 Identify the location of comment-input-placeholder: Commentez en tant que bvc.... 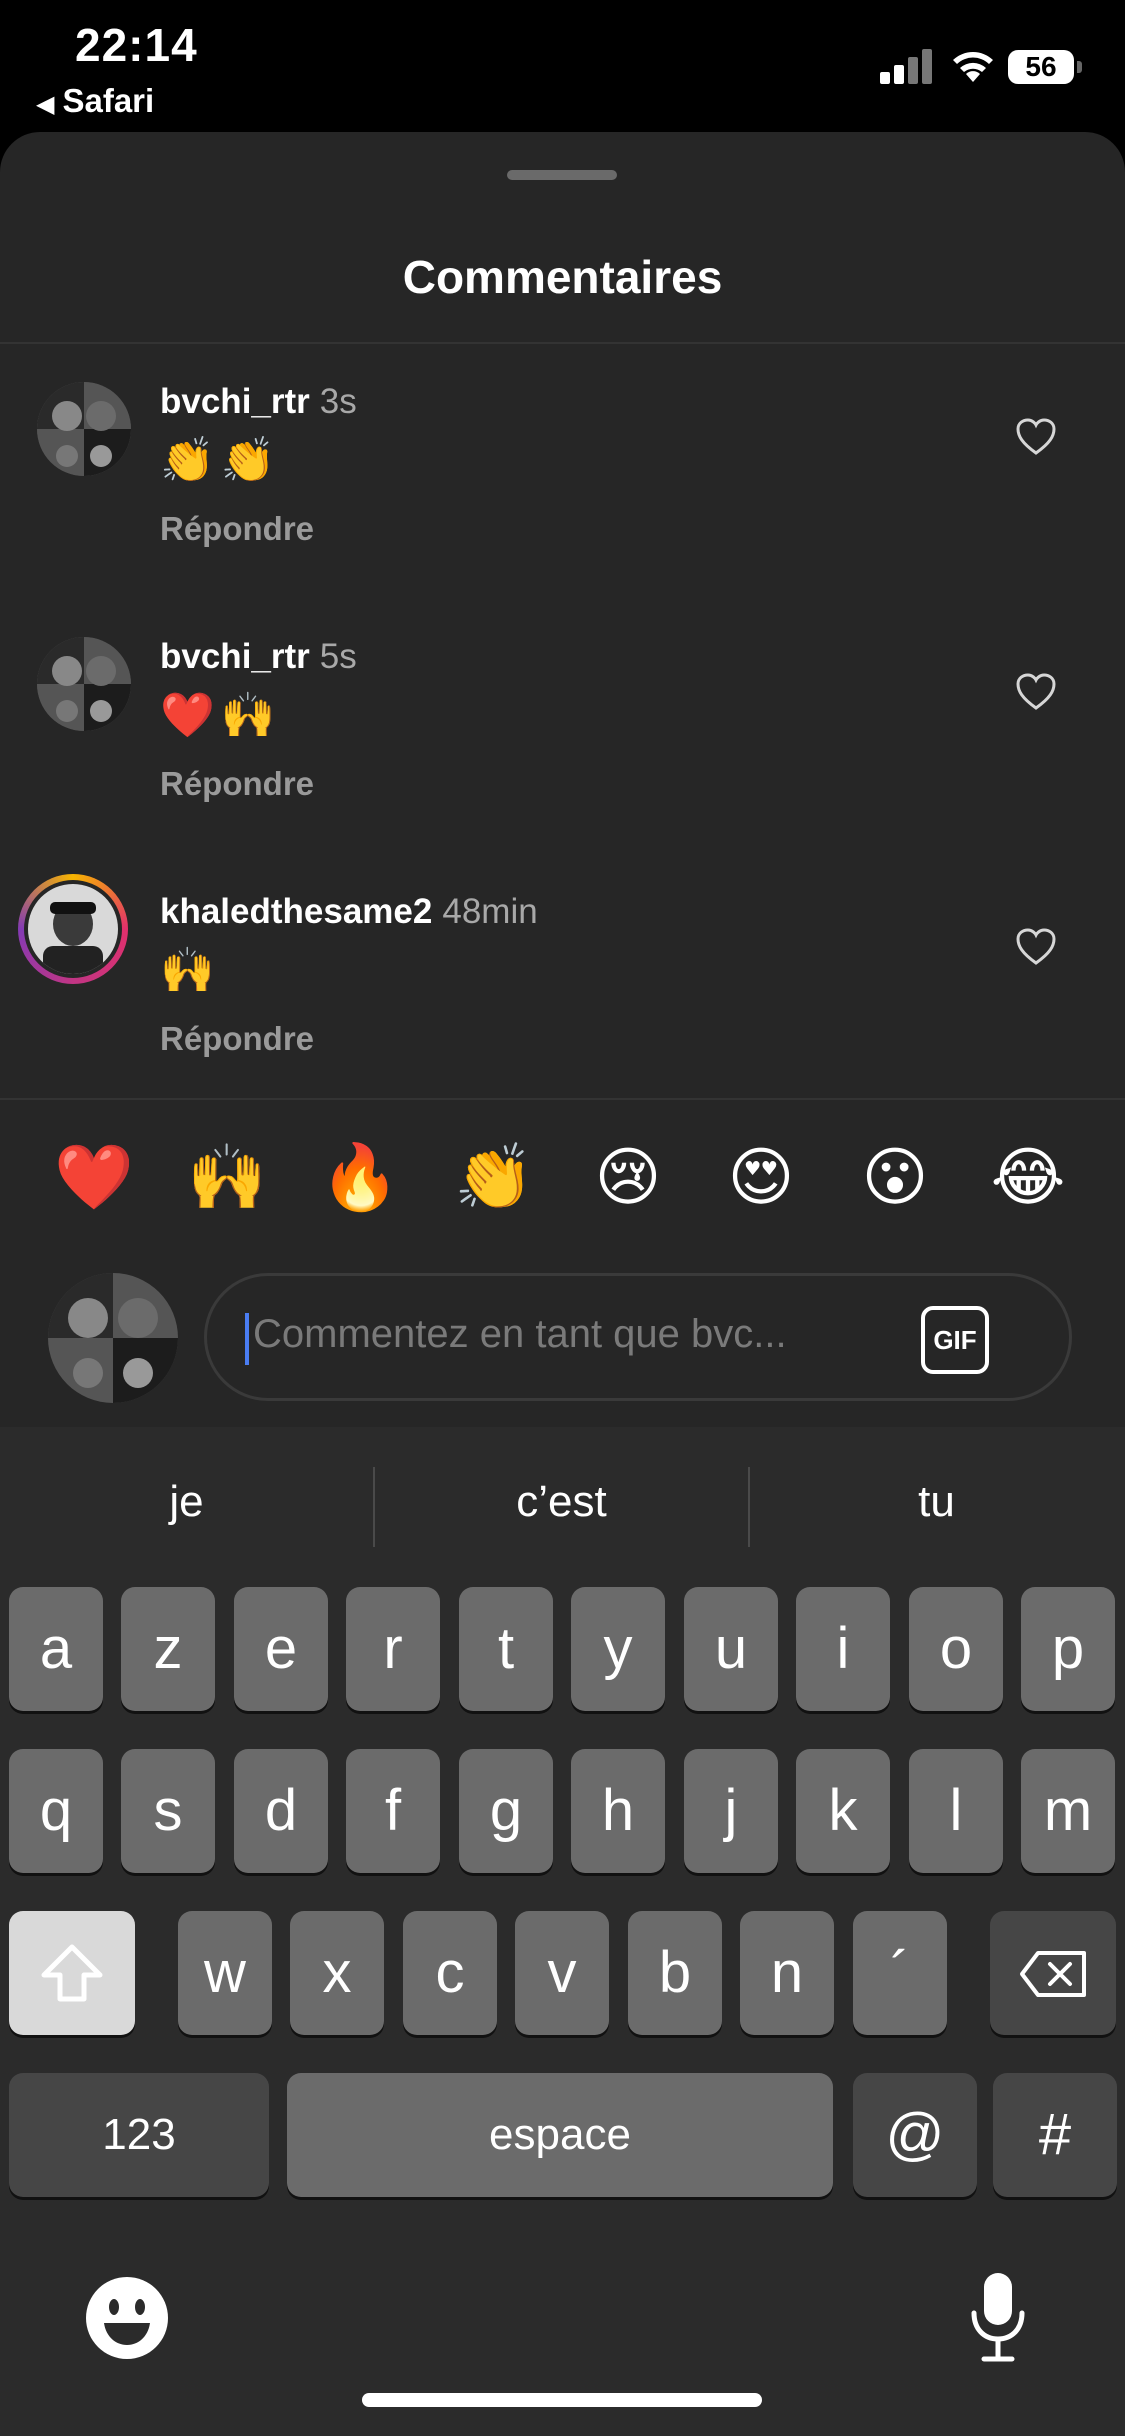
(520, 1334).